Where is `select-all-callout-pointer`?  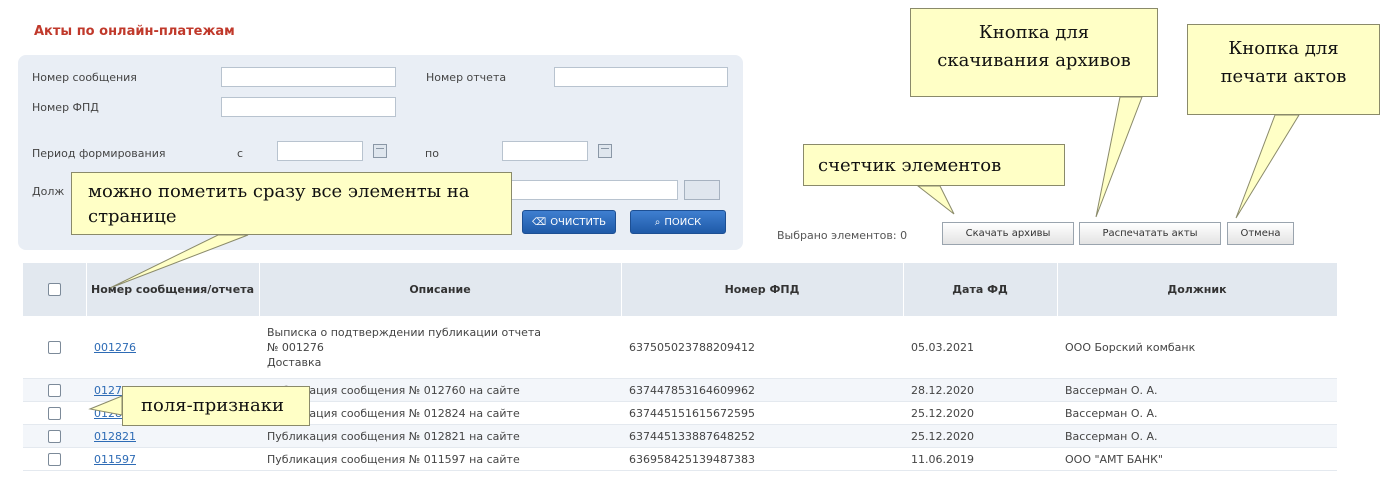
select-all-callout-pointer is located at coordinates (179, 261).